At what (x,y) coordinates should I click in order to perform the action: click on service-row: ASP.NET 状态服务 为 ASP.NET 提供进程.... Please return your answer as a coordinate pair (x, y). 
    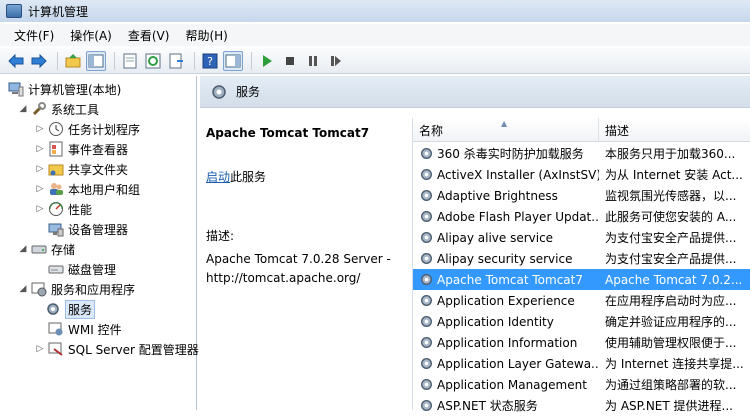
    Looking at the image, I should click on (581, 405).